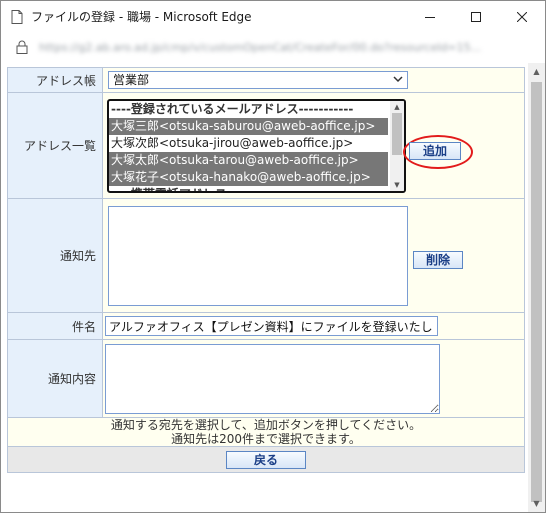 This screenshot has width=546, height=513. Describe the element at coordinates (398, 81) in the screenshot. I see `chevron-down-icon` at that location.